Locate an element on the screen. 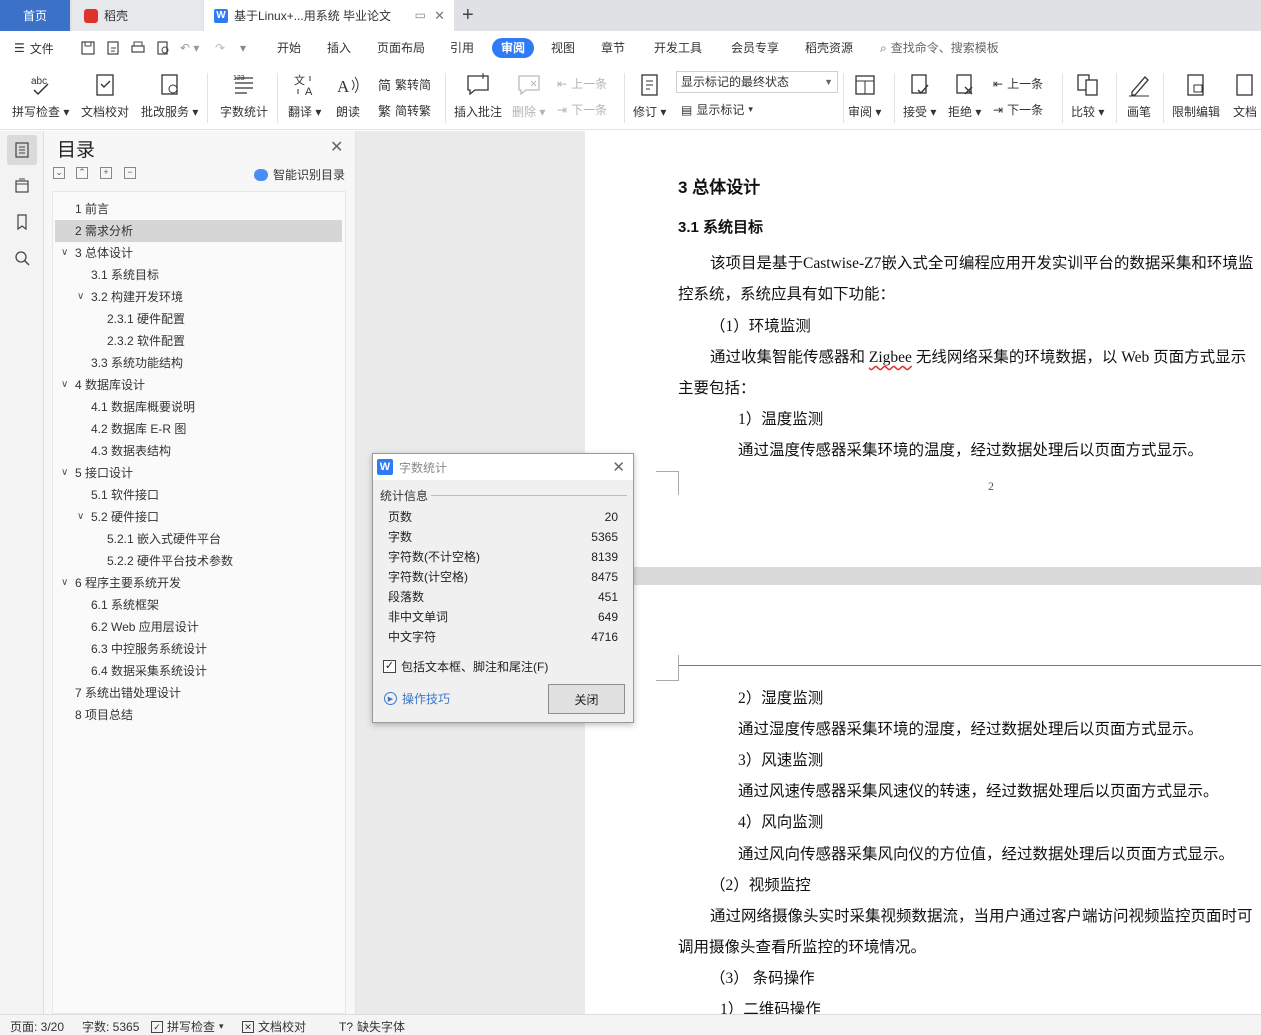 The height and width of the screenshot is (1035, 1261). toc-item: 6.4 数据采集系统设计 is located at coordinates (198, 671).